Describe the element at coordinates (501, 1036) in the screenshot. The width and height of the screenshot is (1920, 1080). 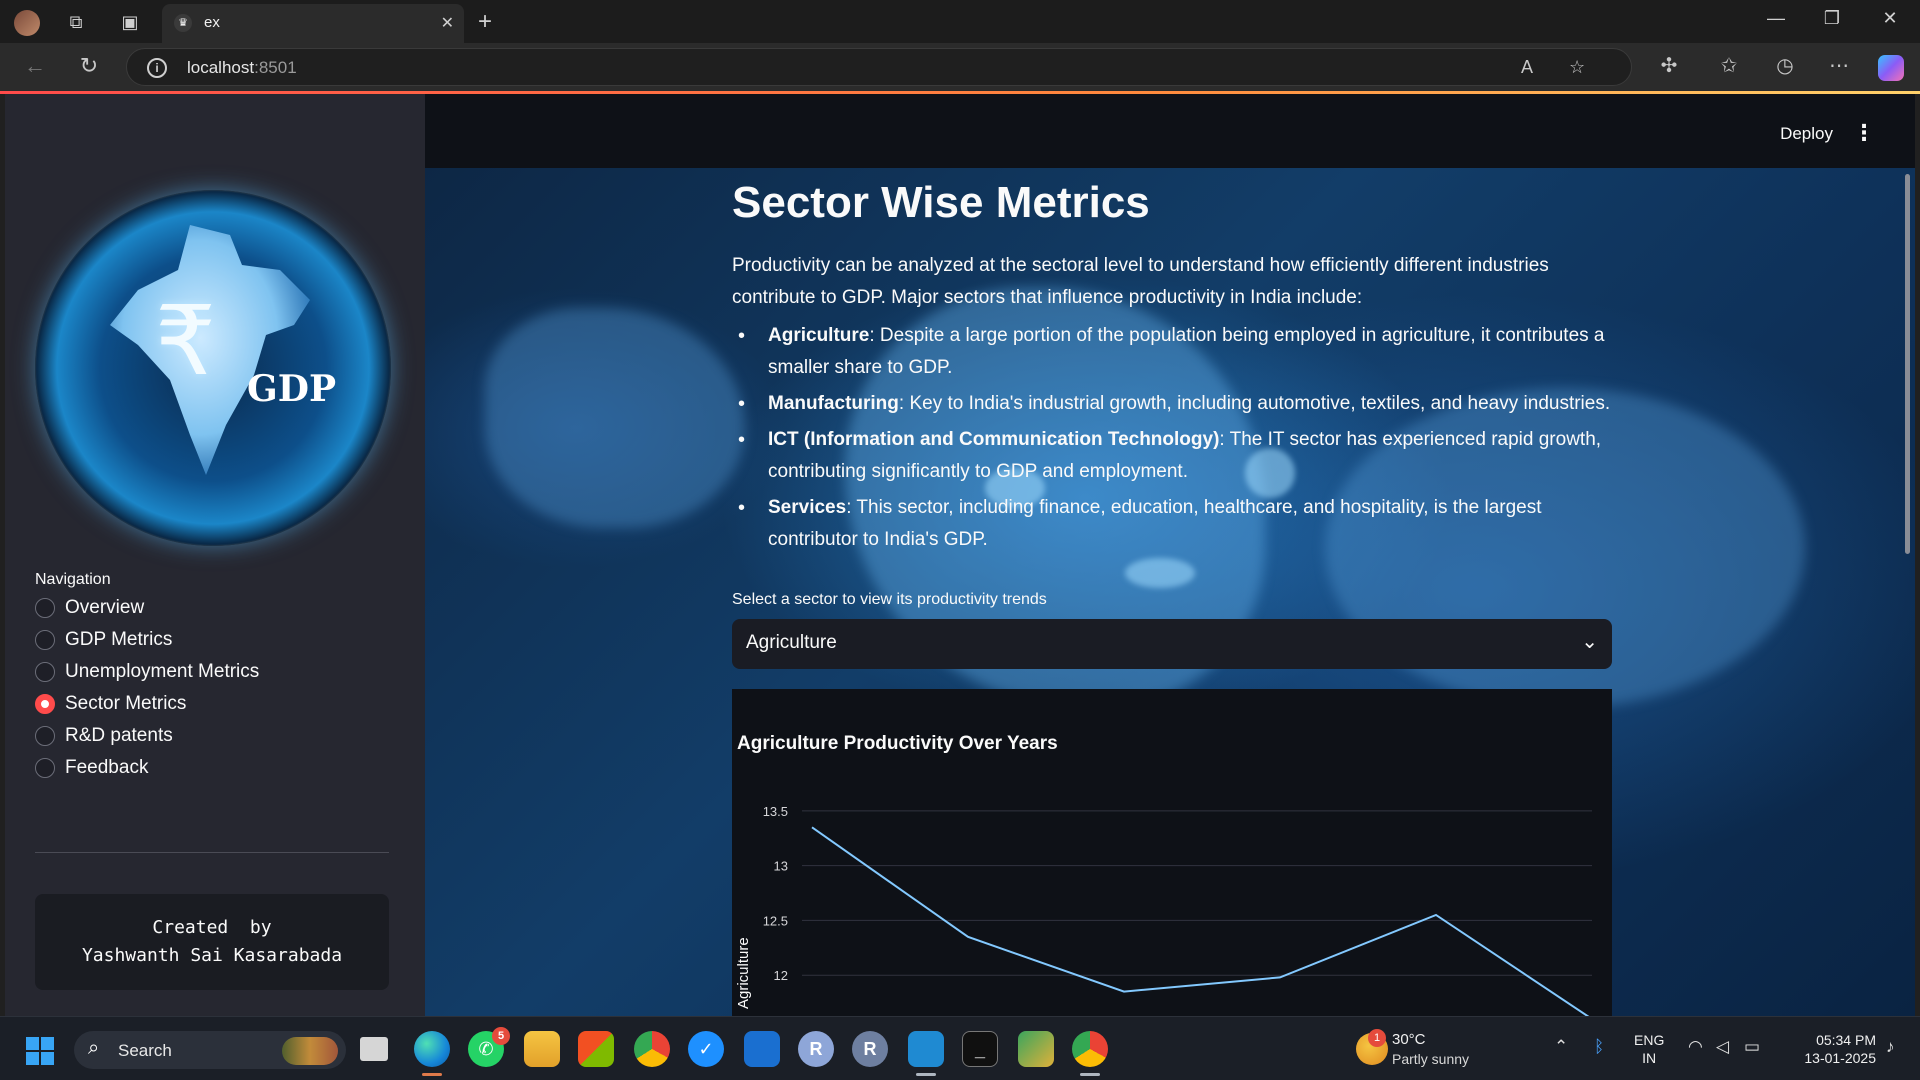
I see `notification-badge: 5` at that location.